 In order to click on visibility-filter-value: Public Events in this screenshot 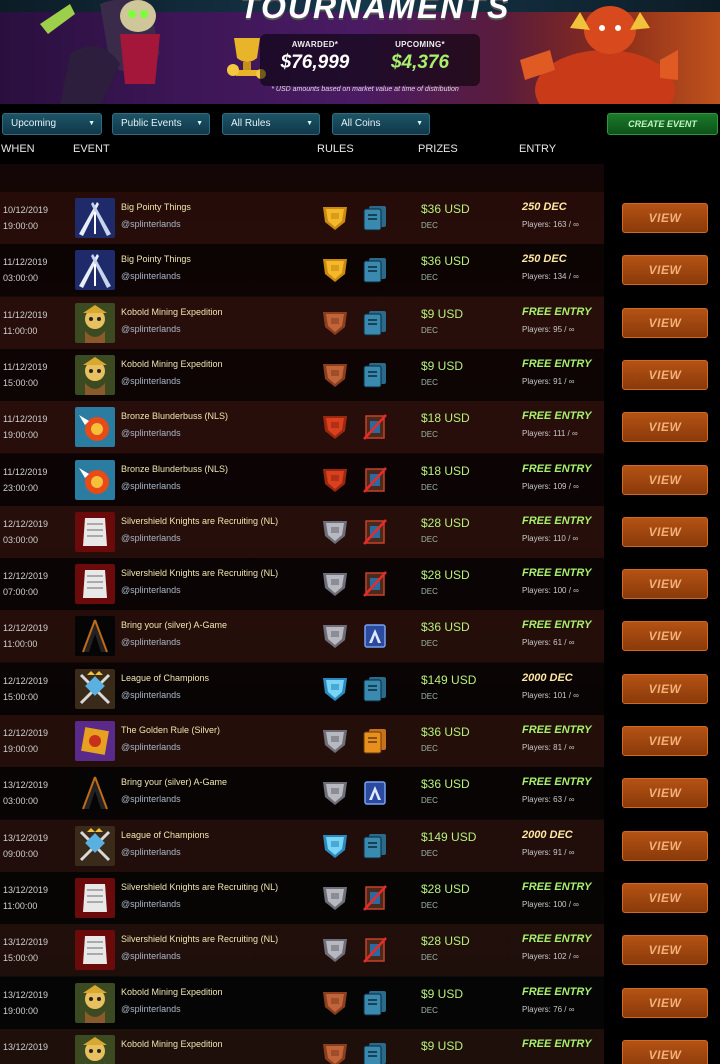, I will do `click(151, 123)`.